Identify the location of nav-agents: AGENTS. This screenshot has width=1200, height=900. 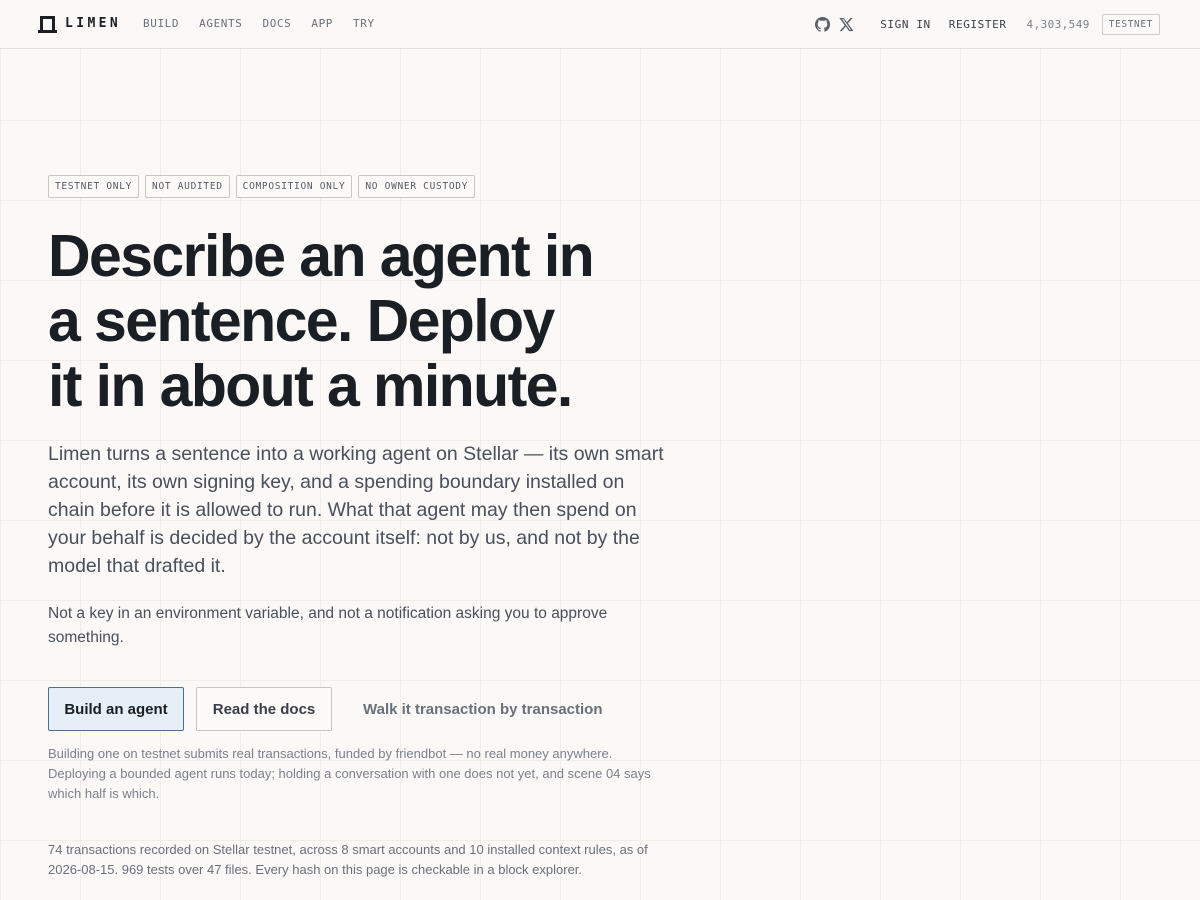
(220, 23).